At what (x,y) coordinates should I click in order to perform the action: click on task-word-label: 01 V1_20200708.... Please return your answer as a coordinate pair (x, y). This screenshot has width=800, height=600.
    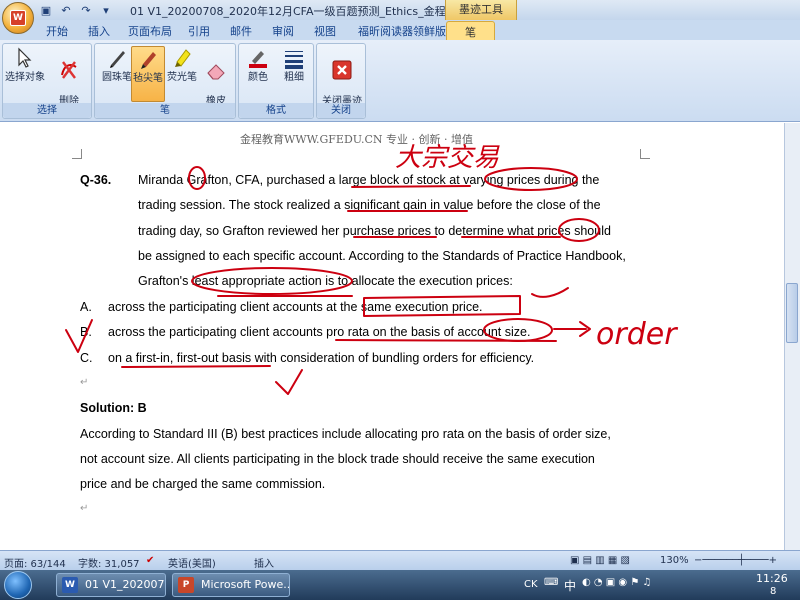
    Looking at the image, I should click on (125, 584).